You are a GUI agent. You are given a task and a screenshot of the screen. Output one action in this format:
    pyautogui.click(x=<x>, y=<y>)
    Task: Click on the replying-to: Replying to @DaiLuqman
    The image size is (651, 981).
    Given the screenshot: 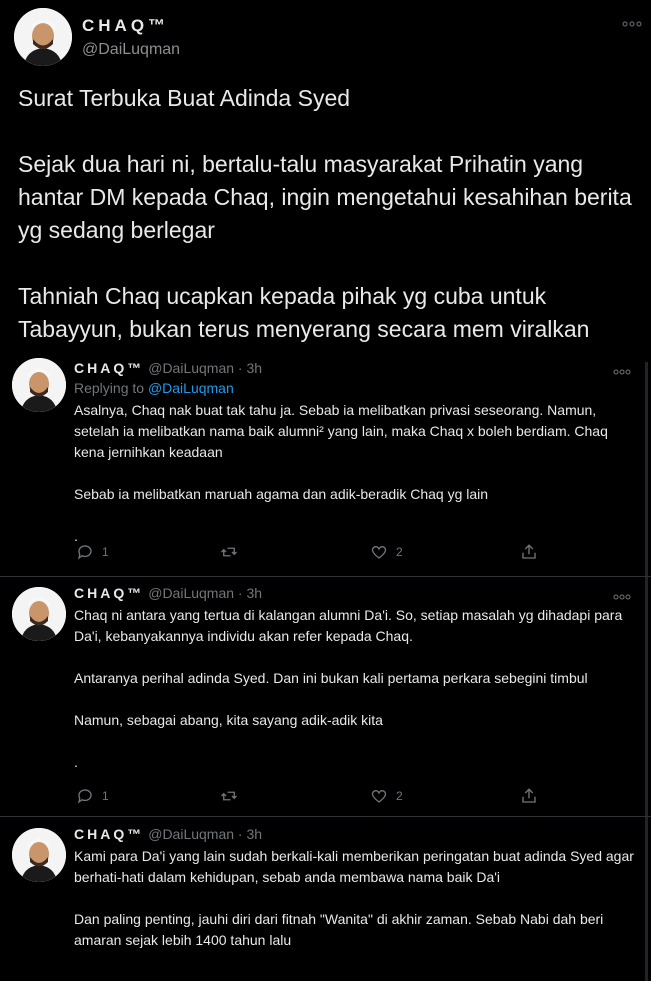 What is the action you would take?
    pyautogui.click(x=154, y=388)
    